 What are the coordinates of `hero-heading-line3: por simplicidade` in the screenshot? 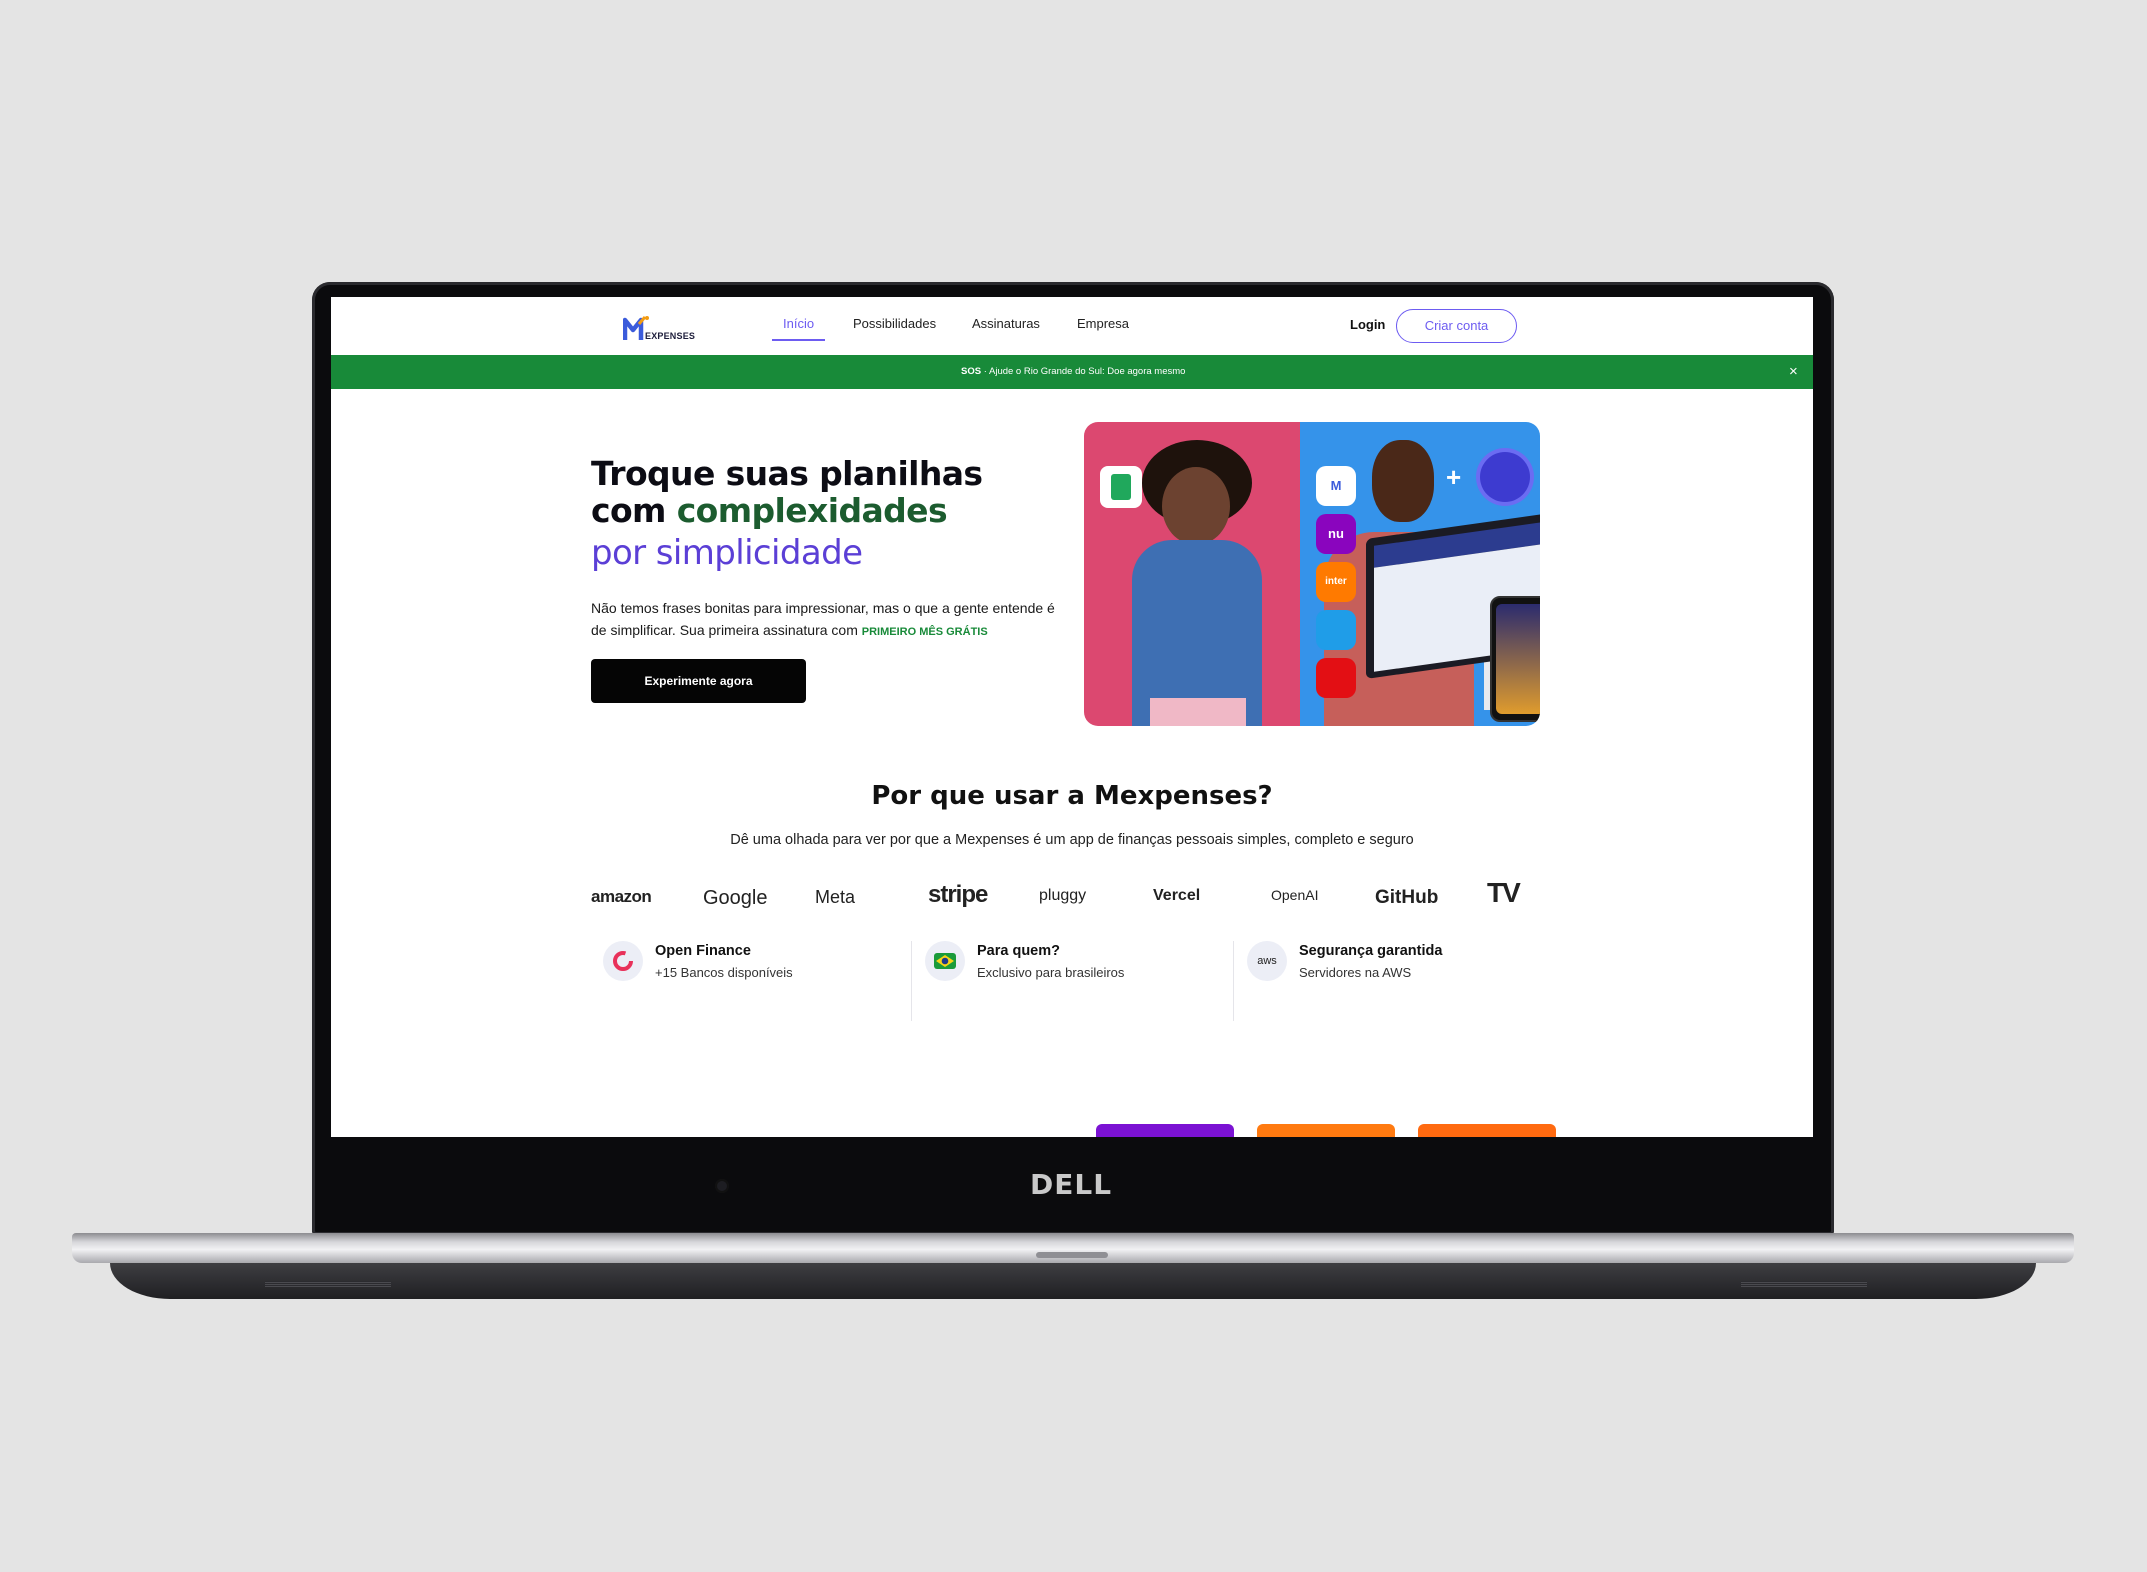 It's located at (727, 553).